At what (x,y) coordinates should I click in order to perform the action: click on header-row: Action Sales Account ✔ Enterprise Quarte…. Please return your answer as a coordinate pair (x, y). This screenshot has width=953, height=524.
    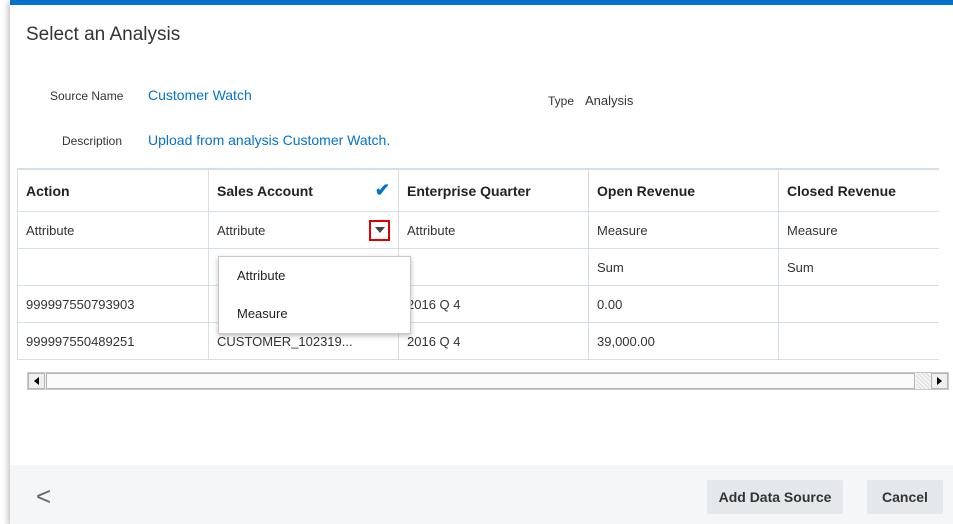
    Looking at the image, I should click on (478, 190).